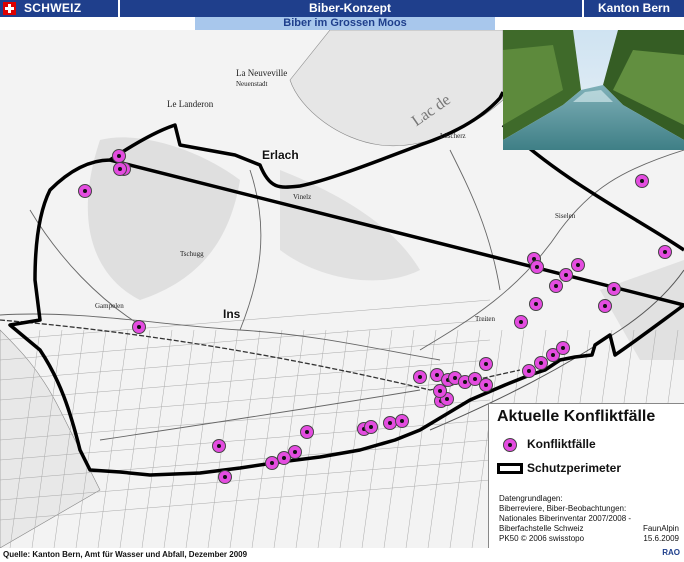 The image size is (684, 562). What do you see at coordinates (542, 538) in the screenshot?
I see `sources-line-4: PK50 © 2006 swisstopo` at bounding box center [542, 538].